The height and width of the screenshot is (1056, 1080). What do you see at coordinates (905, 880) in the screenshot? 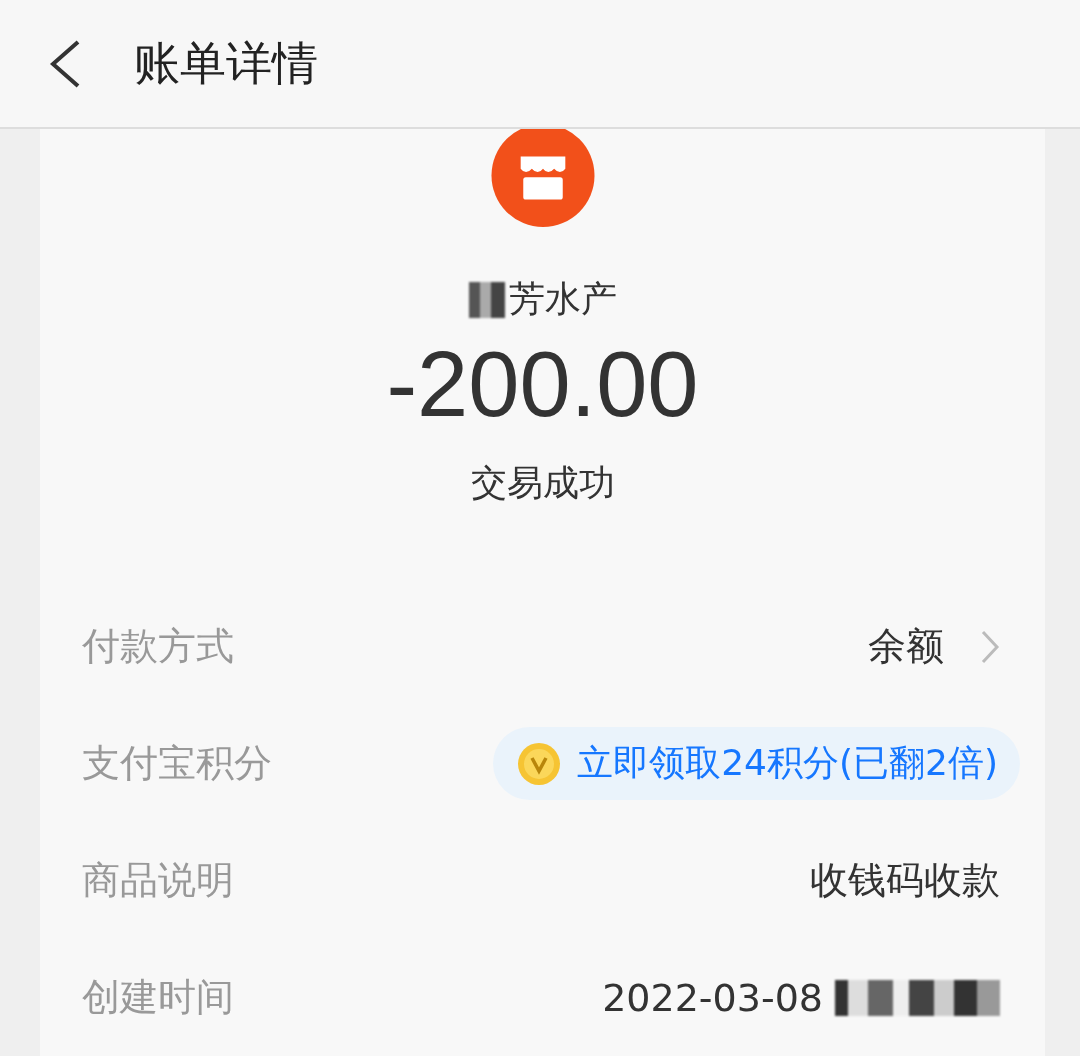
I see `row-value: 收钱码收款` at bounding box center [905, 880].